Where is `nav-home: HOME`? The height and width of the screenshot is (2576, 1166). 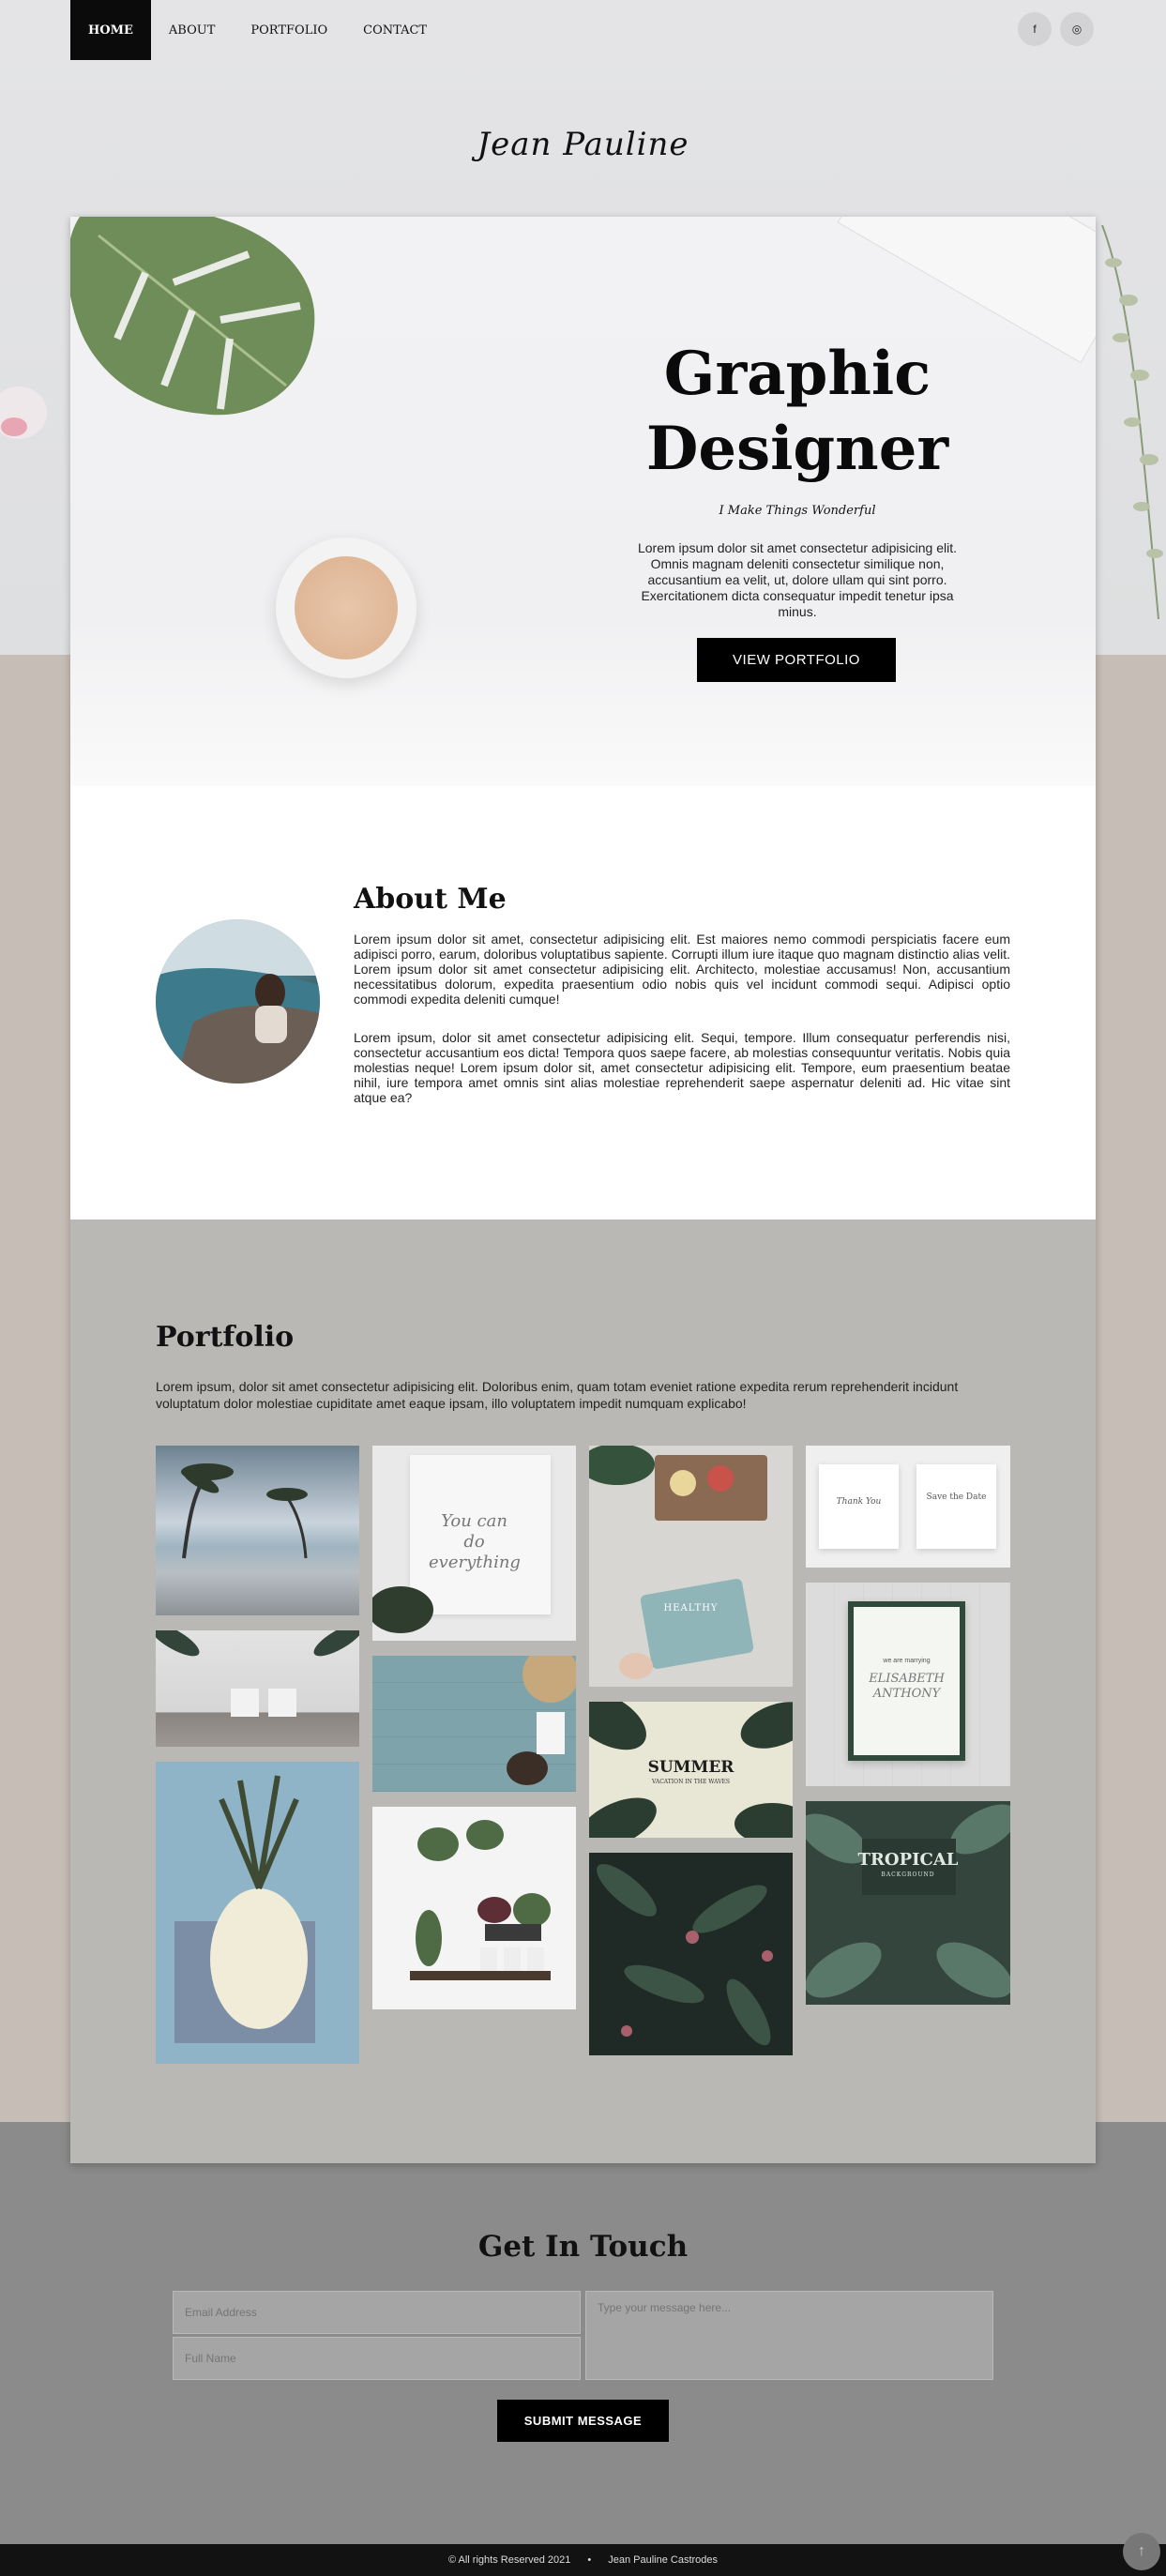
nav-home: HOME is located at coordinates (111, 30).